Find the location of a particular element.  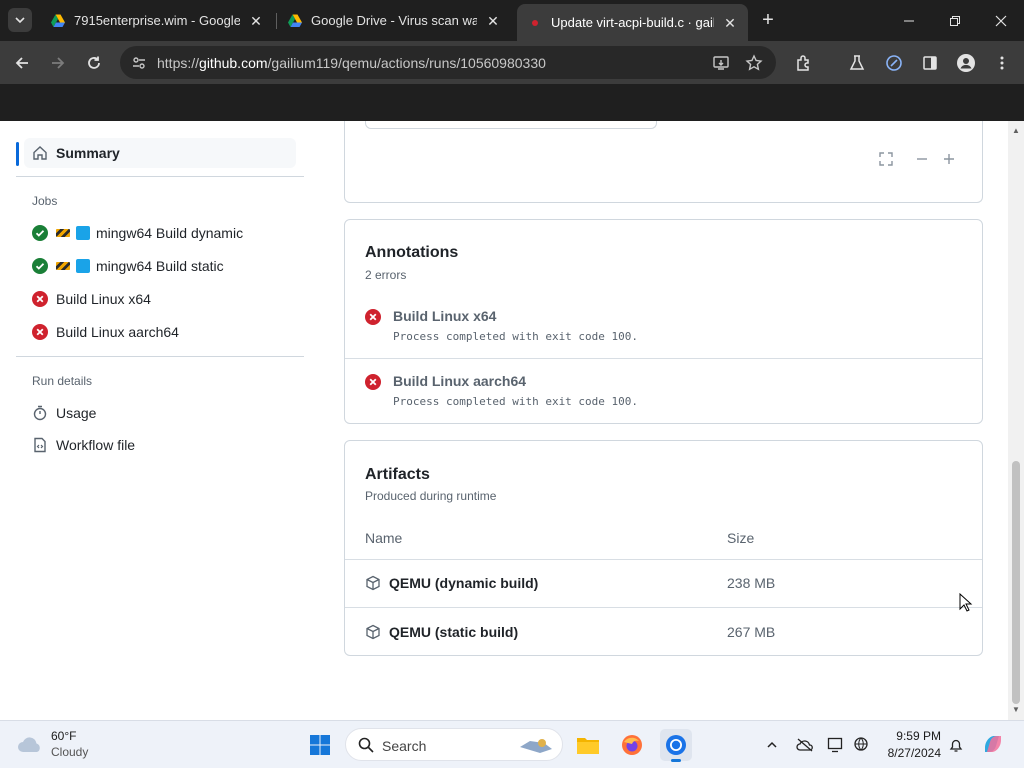

install-app-icon is located at coordinates (721, 63).